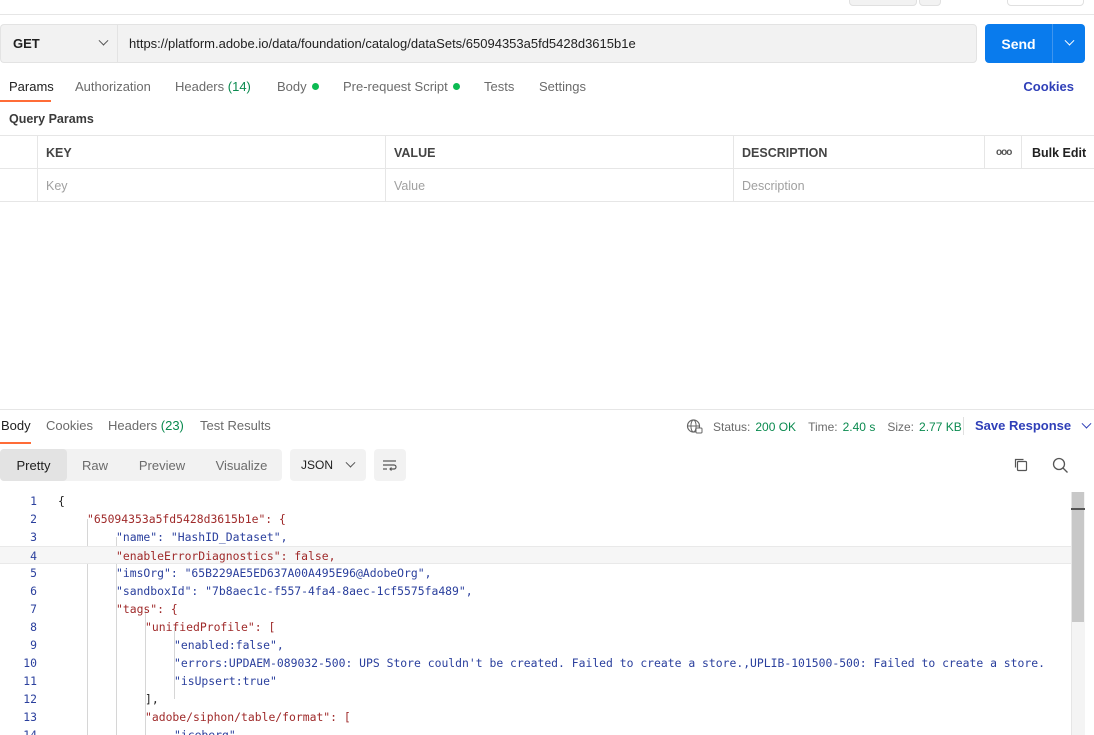 Image resolution: width=1094 pixels, height=735 pixels. What do you see at coordinates (33, 609) in the screenshot?
I see `line-number: 7` at bounding box center [33, 609].